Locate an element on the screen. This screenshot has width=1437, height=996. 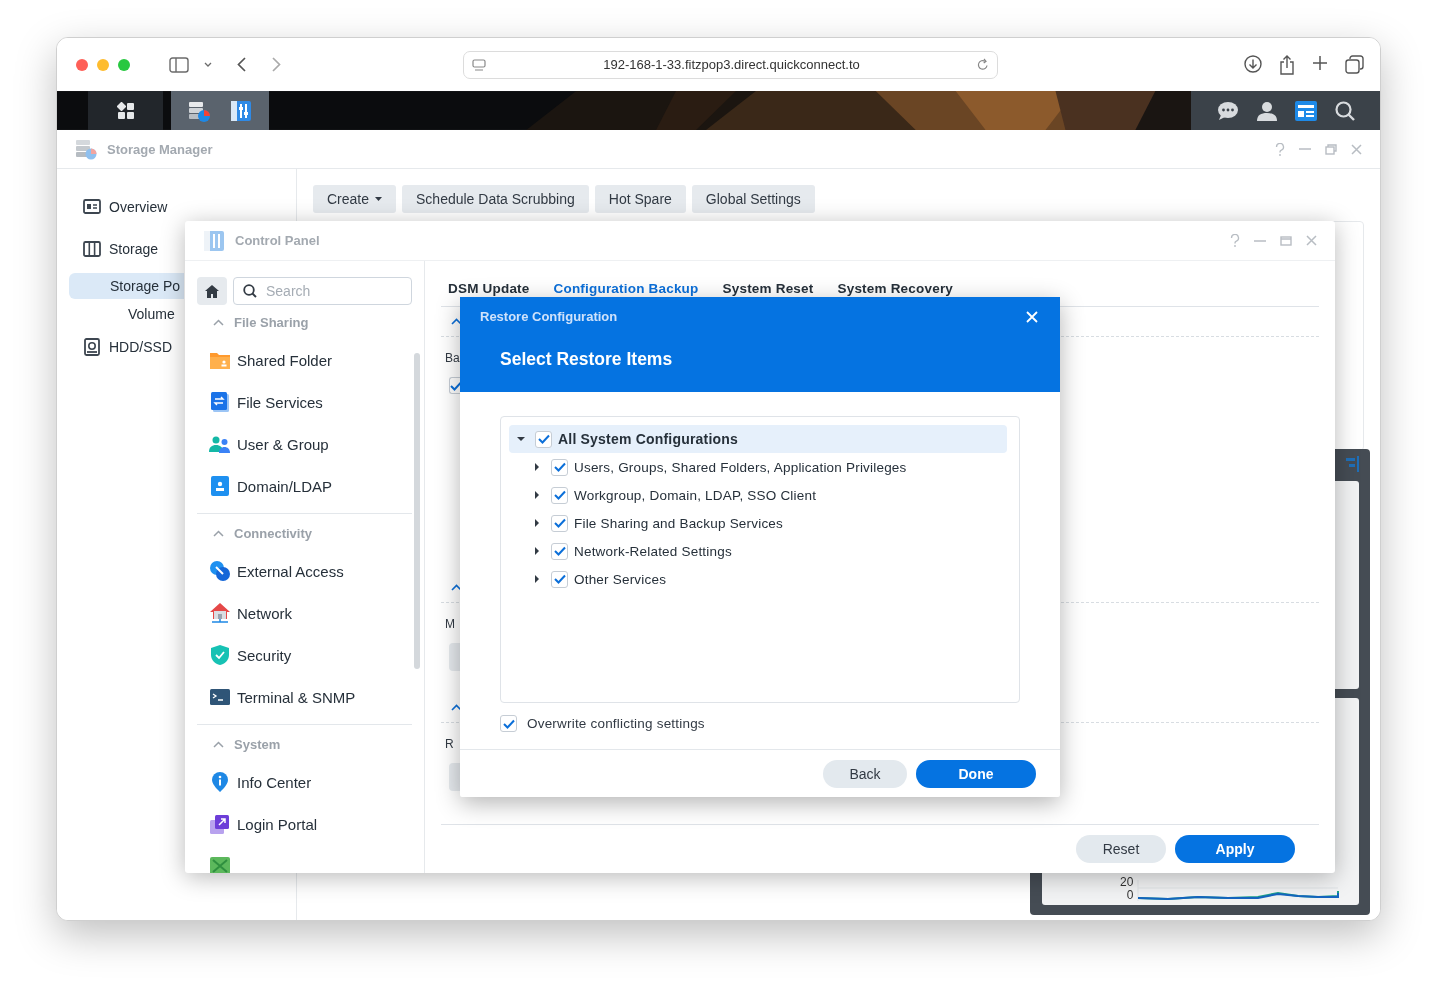
tree-item-label: Users, Groups, Shared Folders, Application Privileges is located at coordinates (740, 467).